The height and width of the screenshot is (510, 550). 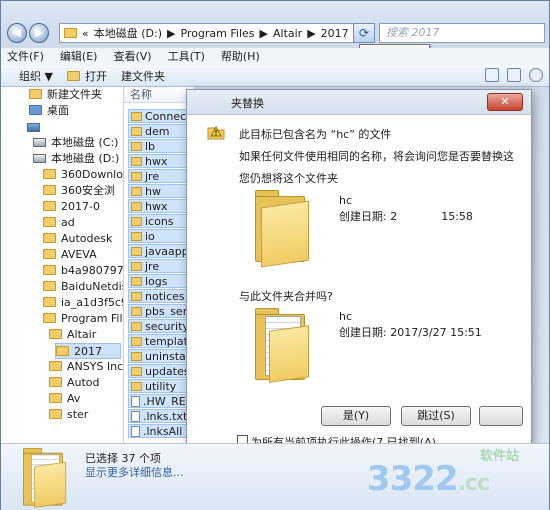 What do you see at coordinates (492, 75) in the screenshot?
I see `view-options-icon` at bounding box center [492, 75].